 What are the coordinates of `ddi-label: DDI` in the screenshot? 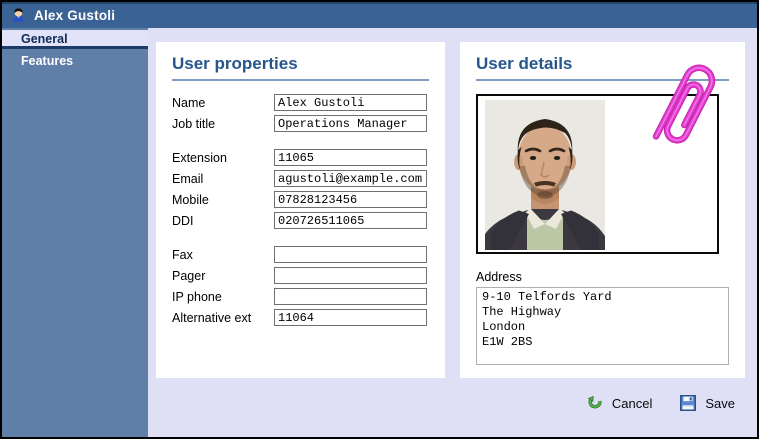 It's located at (183, 220).